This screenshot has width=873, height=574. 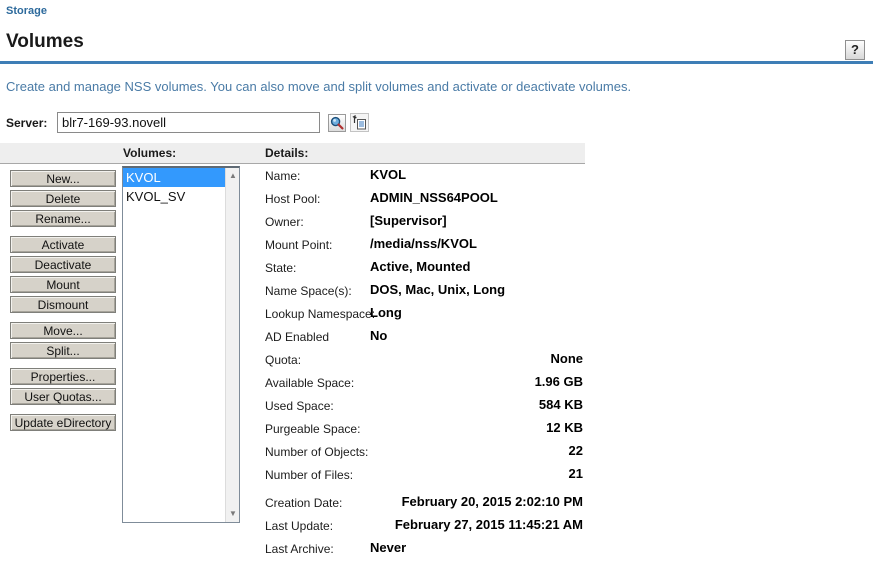 I want to click on details-value: /media/nss/KVOL, so click(x=423, y=243).